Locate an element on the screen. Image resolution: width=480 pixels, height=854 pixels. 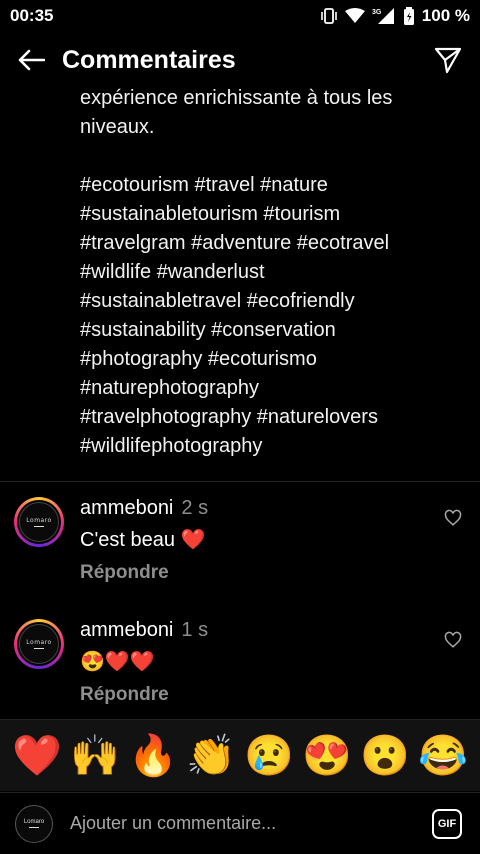
hashtag-line: #travelphotography #naturelovers is located at coordinates (270, 417).